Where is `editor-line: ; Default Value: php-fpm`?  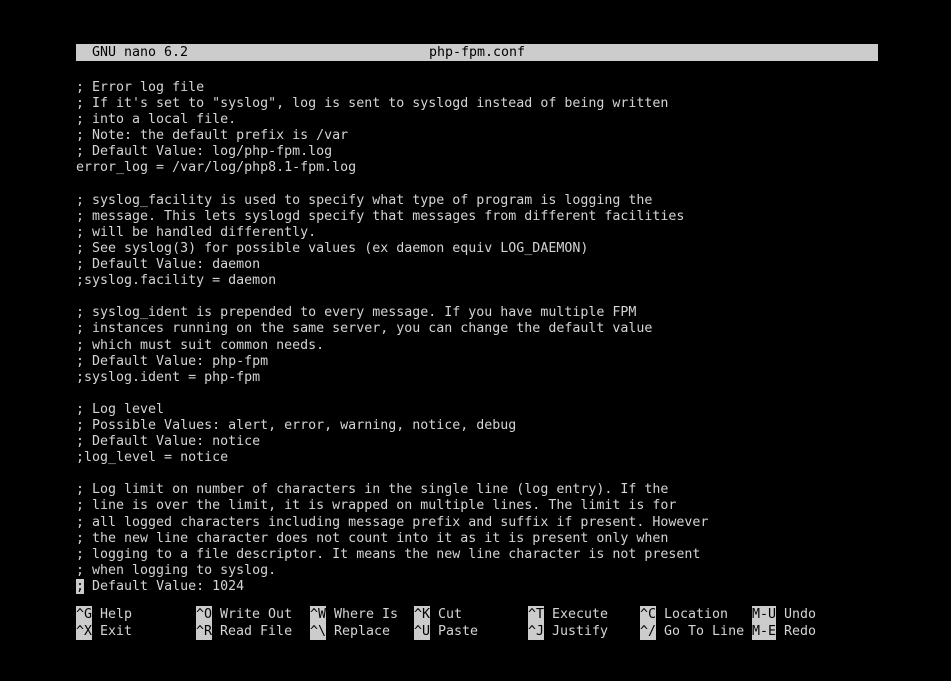 editor-line: ; Default Value: php-fpm is located at coordinates (172, 361).